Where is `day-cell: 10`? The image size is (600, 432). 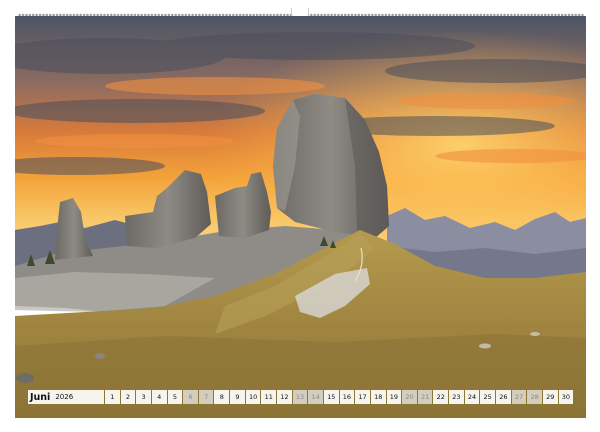 day-cell: 10 is located at coordinates (253, 397).